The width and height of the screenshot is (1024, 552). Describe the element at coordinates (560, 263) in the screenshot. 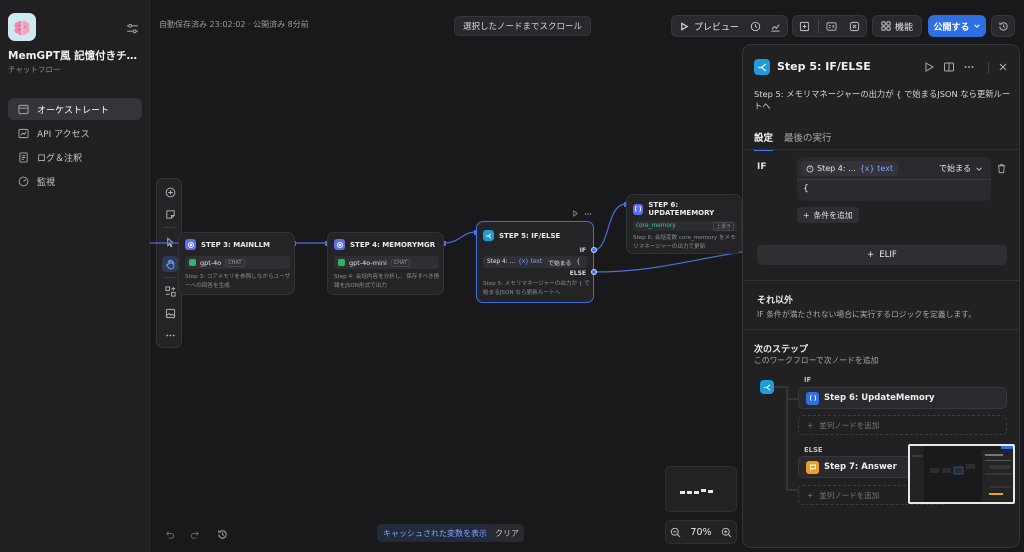

I see `condition-operator: で始まる` at that location.